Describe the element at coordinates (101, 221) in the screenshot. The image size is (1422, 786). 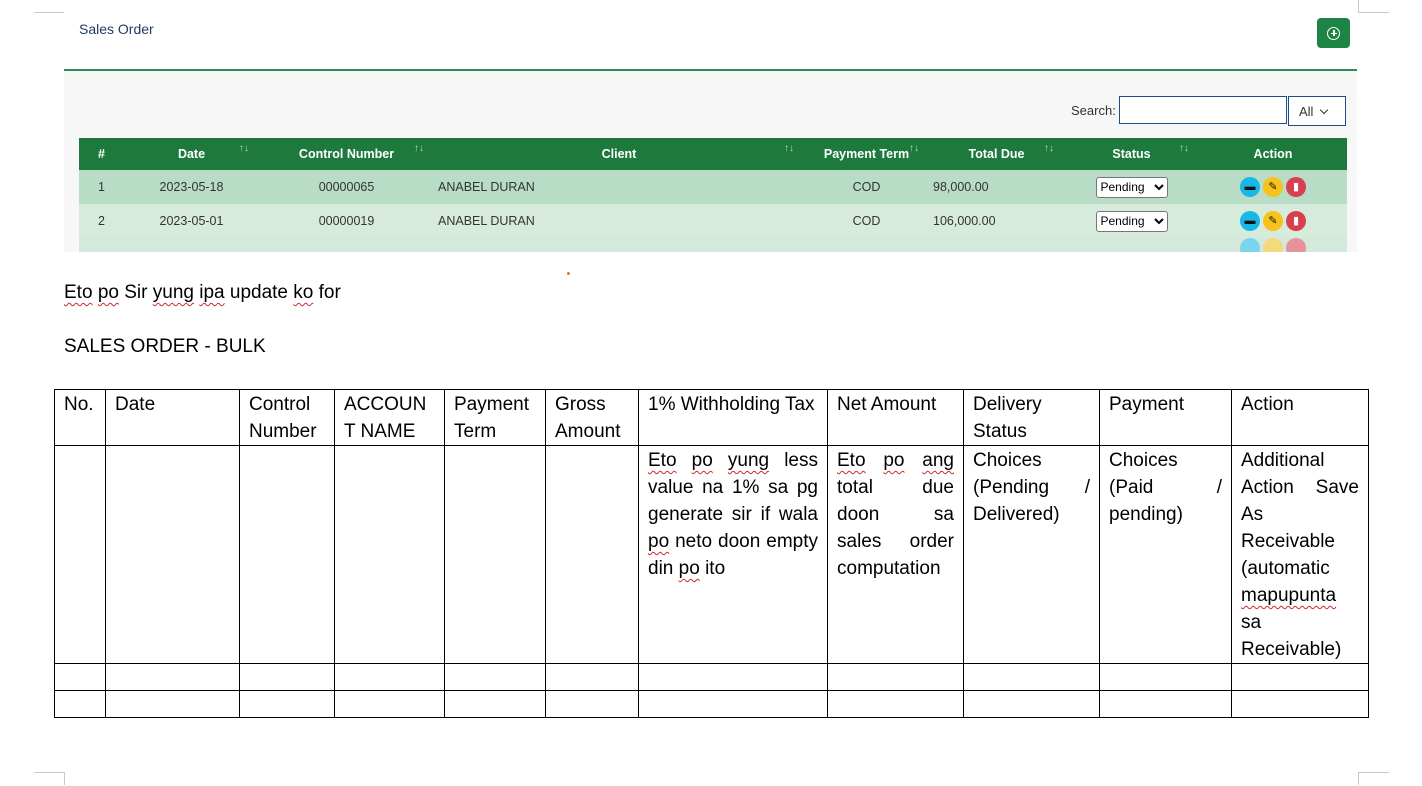
I see `row-number: 2` at that location.